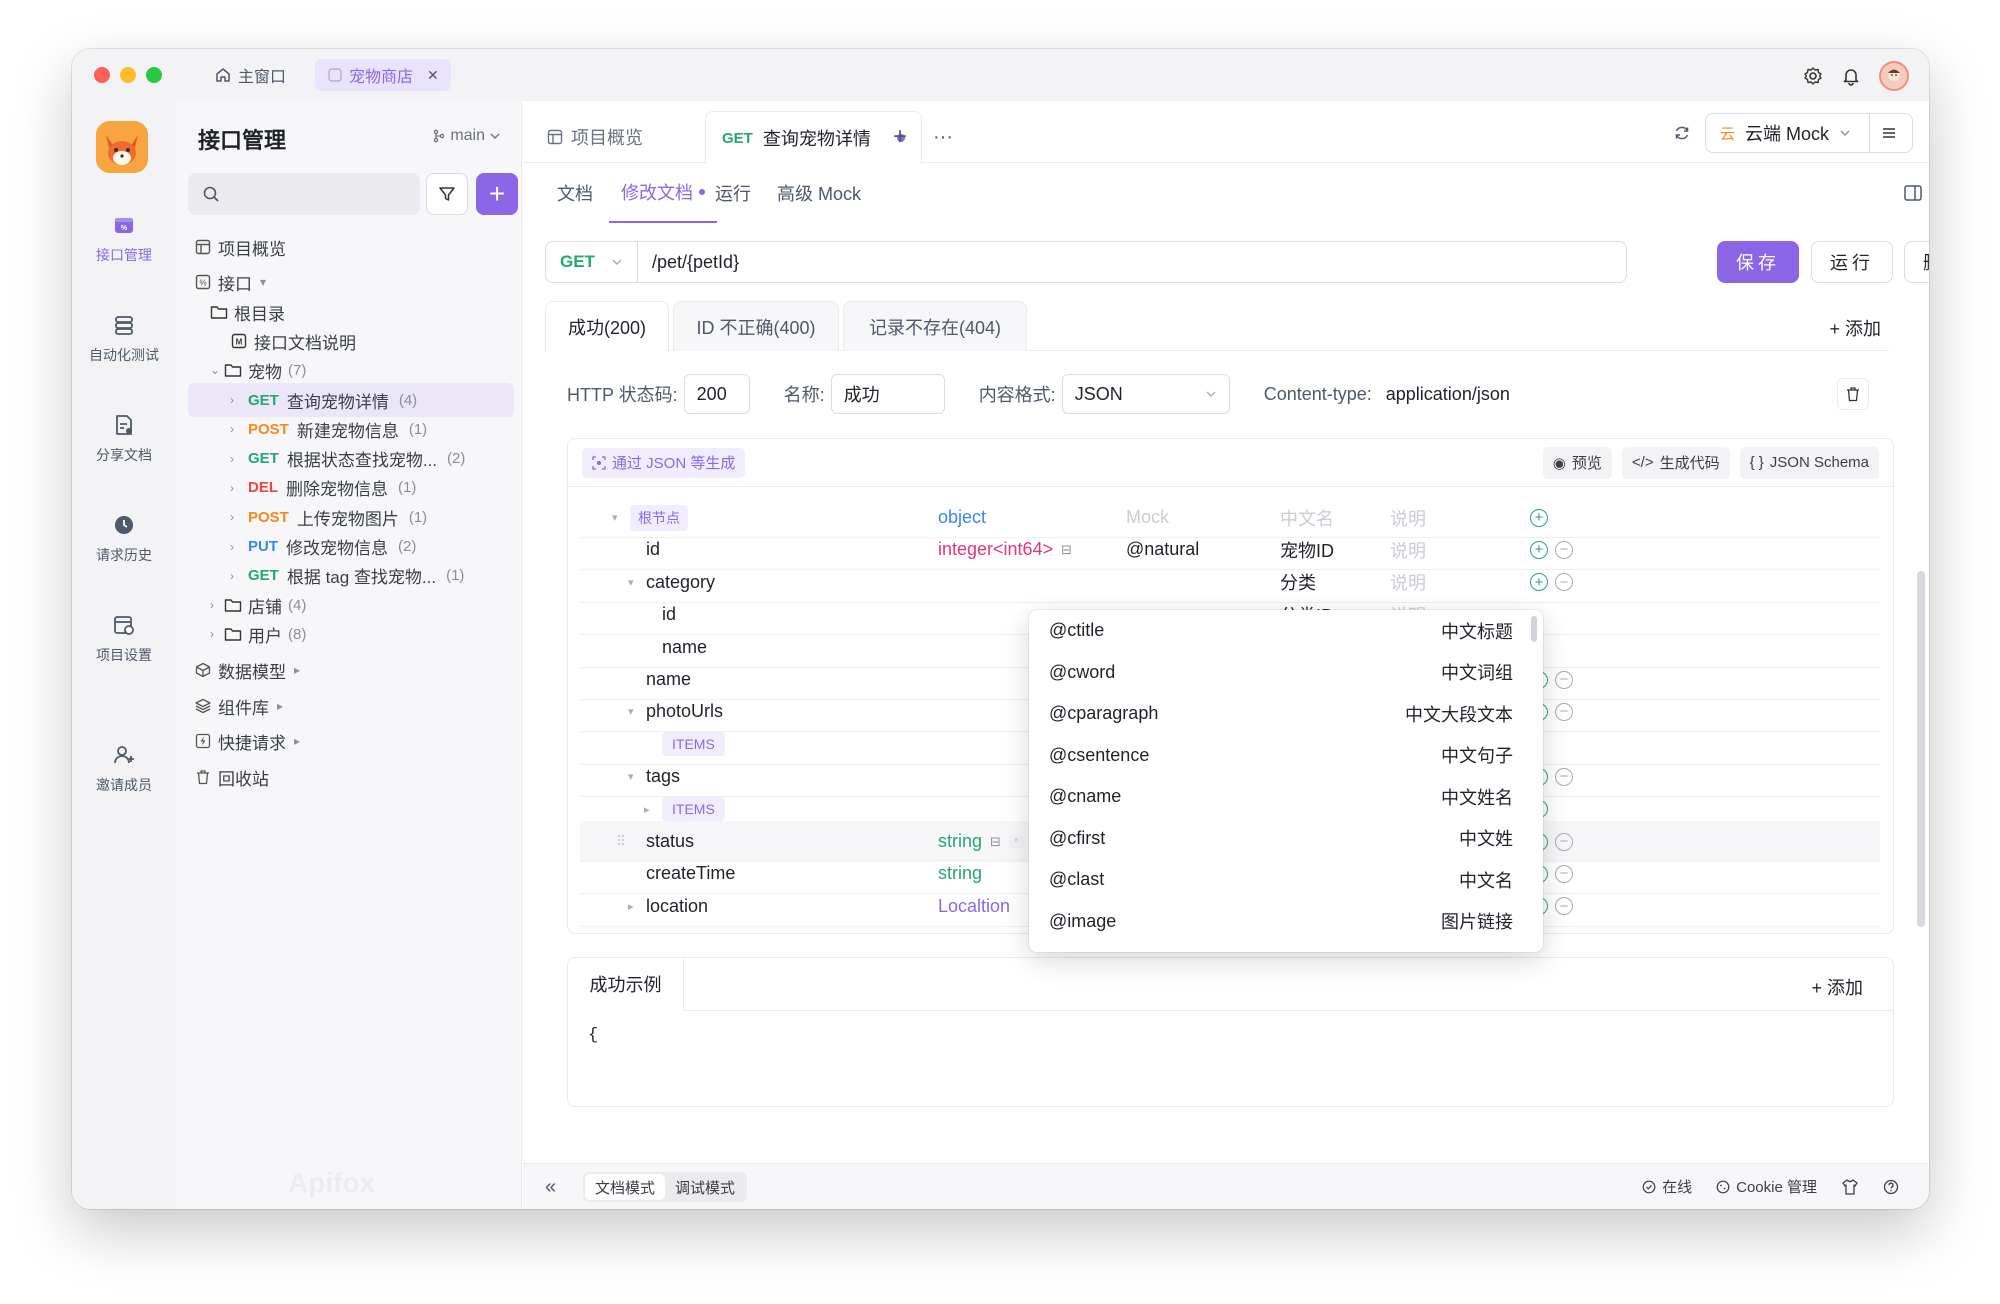  What do you see at coordinates (1850, 1187) in the screenshot?
I see `shirt-icon` at bounding box center [1850, 1187].